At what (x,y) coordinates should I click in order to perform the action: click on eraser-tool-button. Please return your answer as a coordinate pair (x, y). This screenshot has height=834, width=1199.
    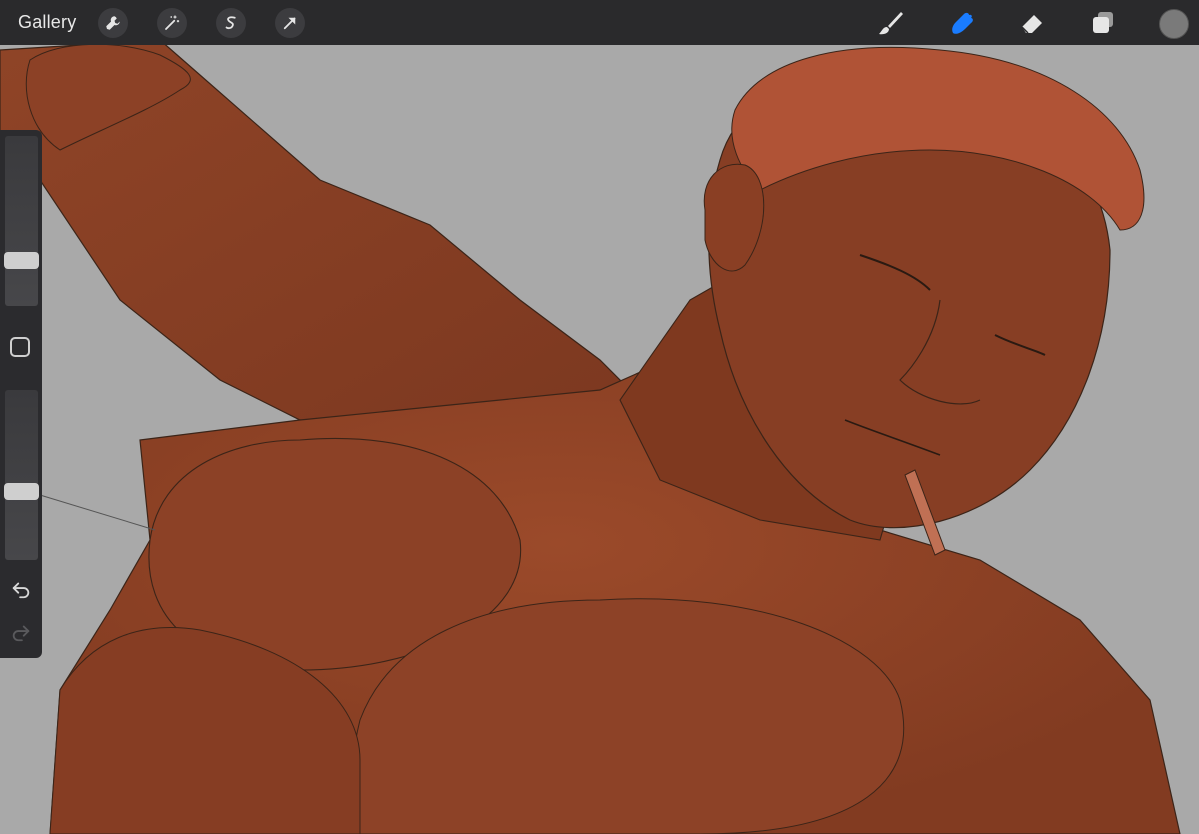
    Looking at the image, I should click on (1032, 23).